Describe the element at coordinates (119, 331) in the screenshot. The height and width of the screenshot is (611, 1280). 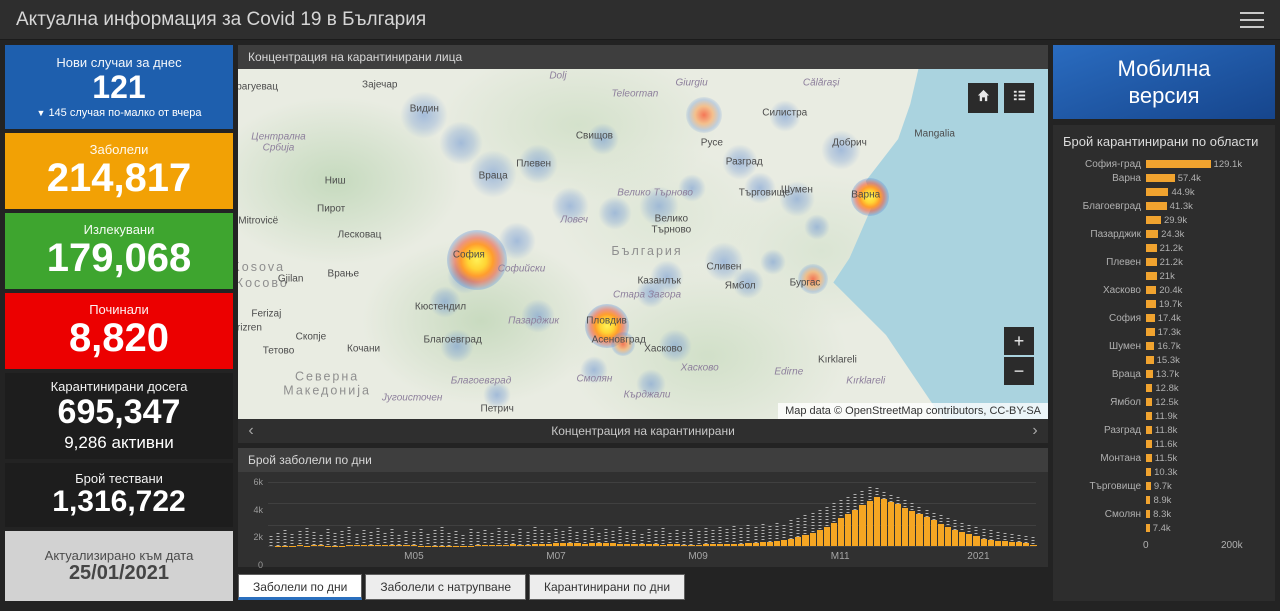
I see `stat-card-deaths: Починали 8,820` at that location.